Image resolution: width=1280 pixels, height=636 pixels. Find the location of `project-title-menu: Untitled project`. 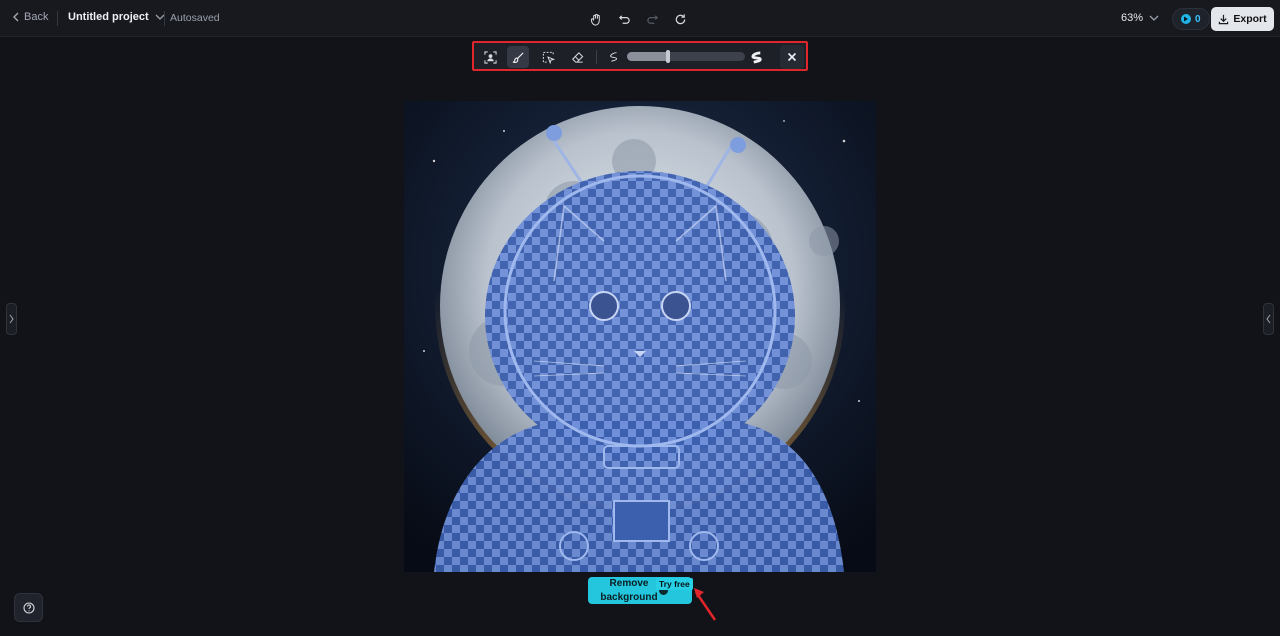

project-title-menu: Untitled project is located at coordinates (116, 17).